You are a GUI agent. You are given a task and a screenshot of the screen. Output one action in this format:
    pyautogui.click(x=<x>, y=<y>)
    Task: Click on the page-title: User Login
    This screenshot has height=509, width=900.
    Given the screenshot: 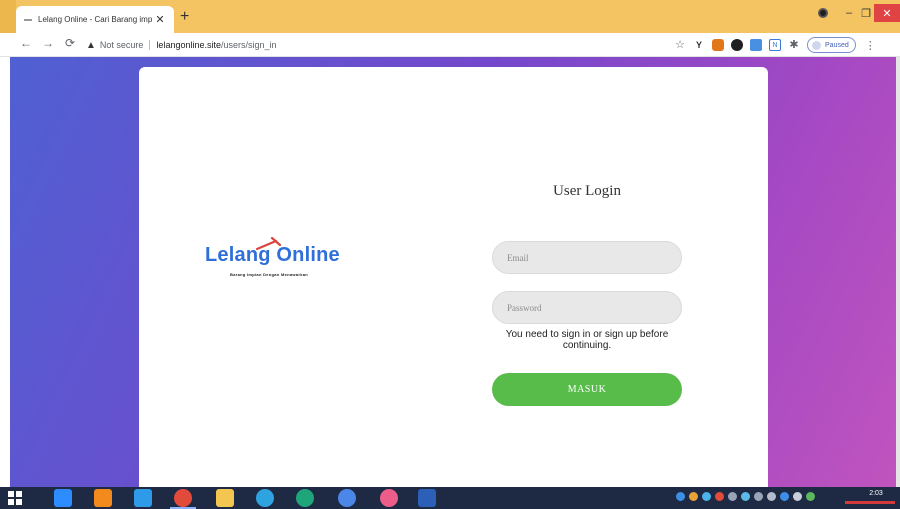 What is the action you would take?
    pyautogui.click(x=587, y=191)
    